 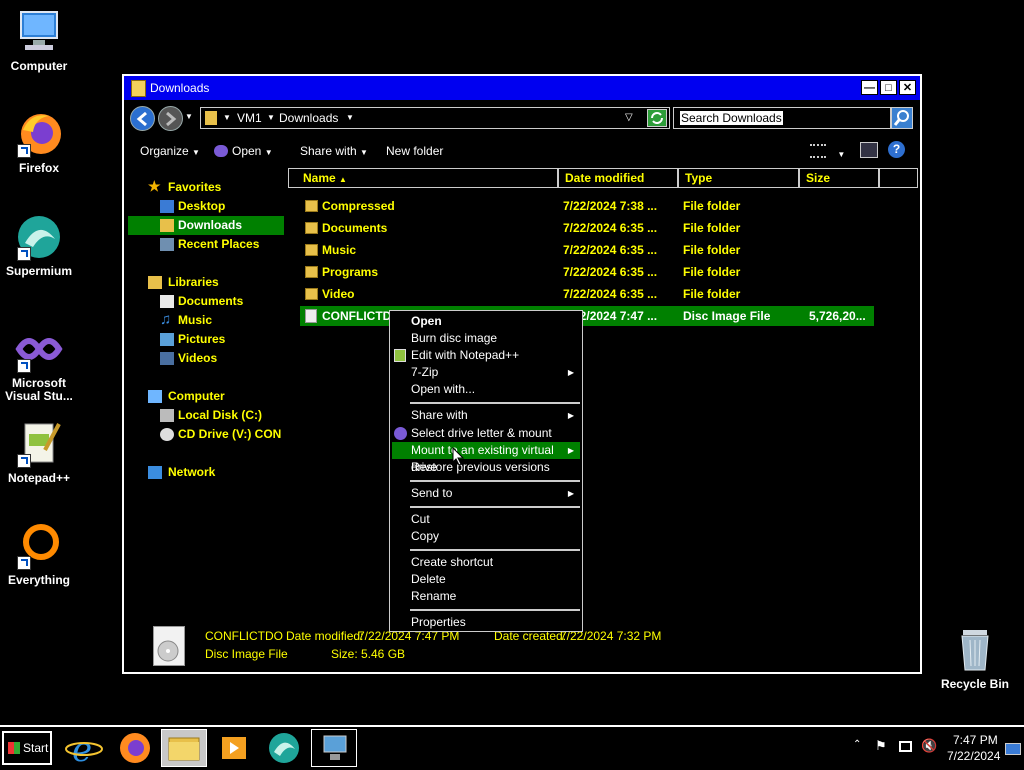 I want to click on desktop-icon-supermium: Supermium, so click(x=39, y=245).